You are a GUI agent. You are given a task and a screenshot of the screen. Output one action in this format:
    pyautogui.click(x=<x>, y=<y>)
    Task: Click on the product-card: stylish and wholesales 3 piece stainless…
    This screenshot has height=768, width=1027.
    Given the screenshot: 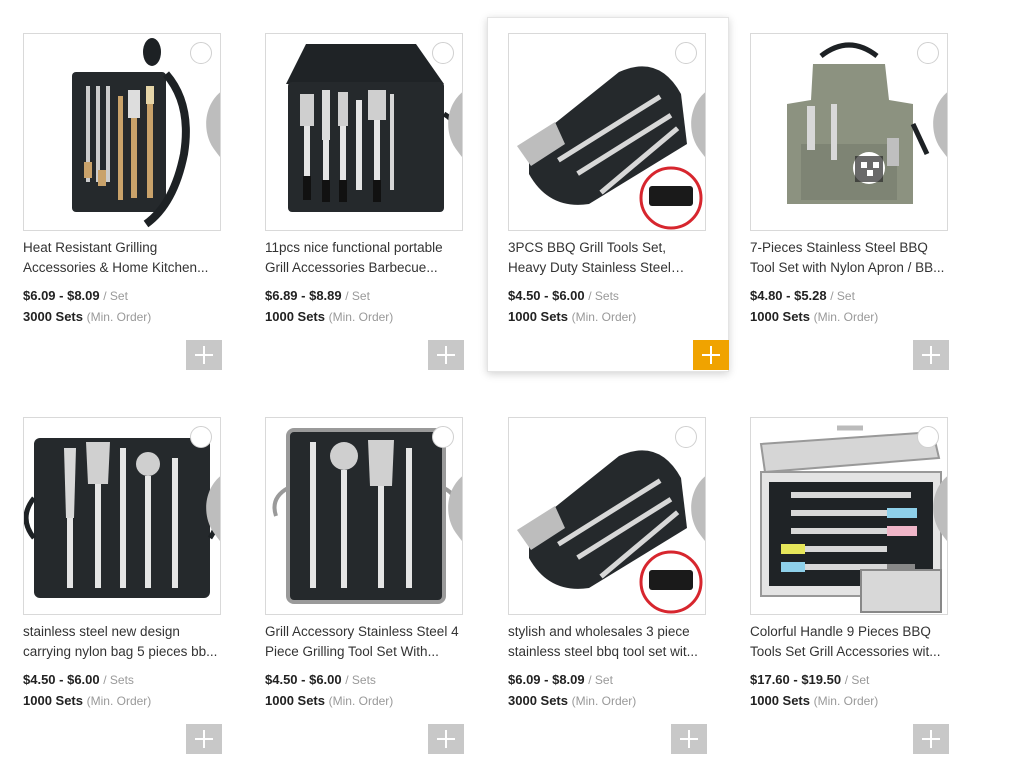 What is the action you would take?
    pyautogui.click(x=606, y=578)
    